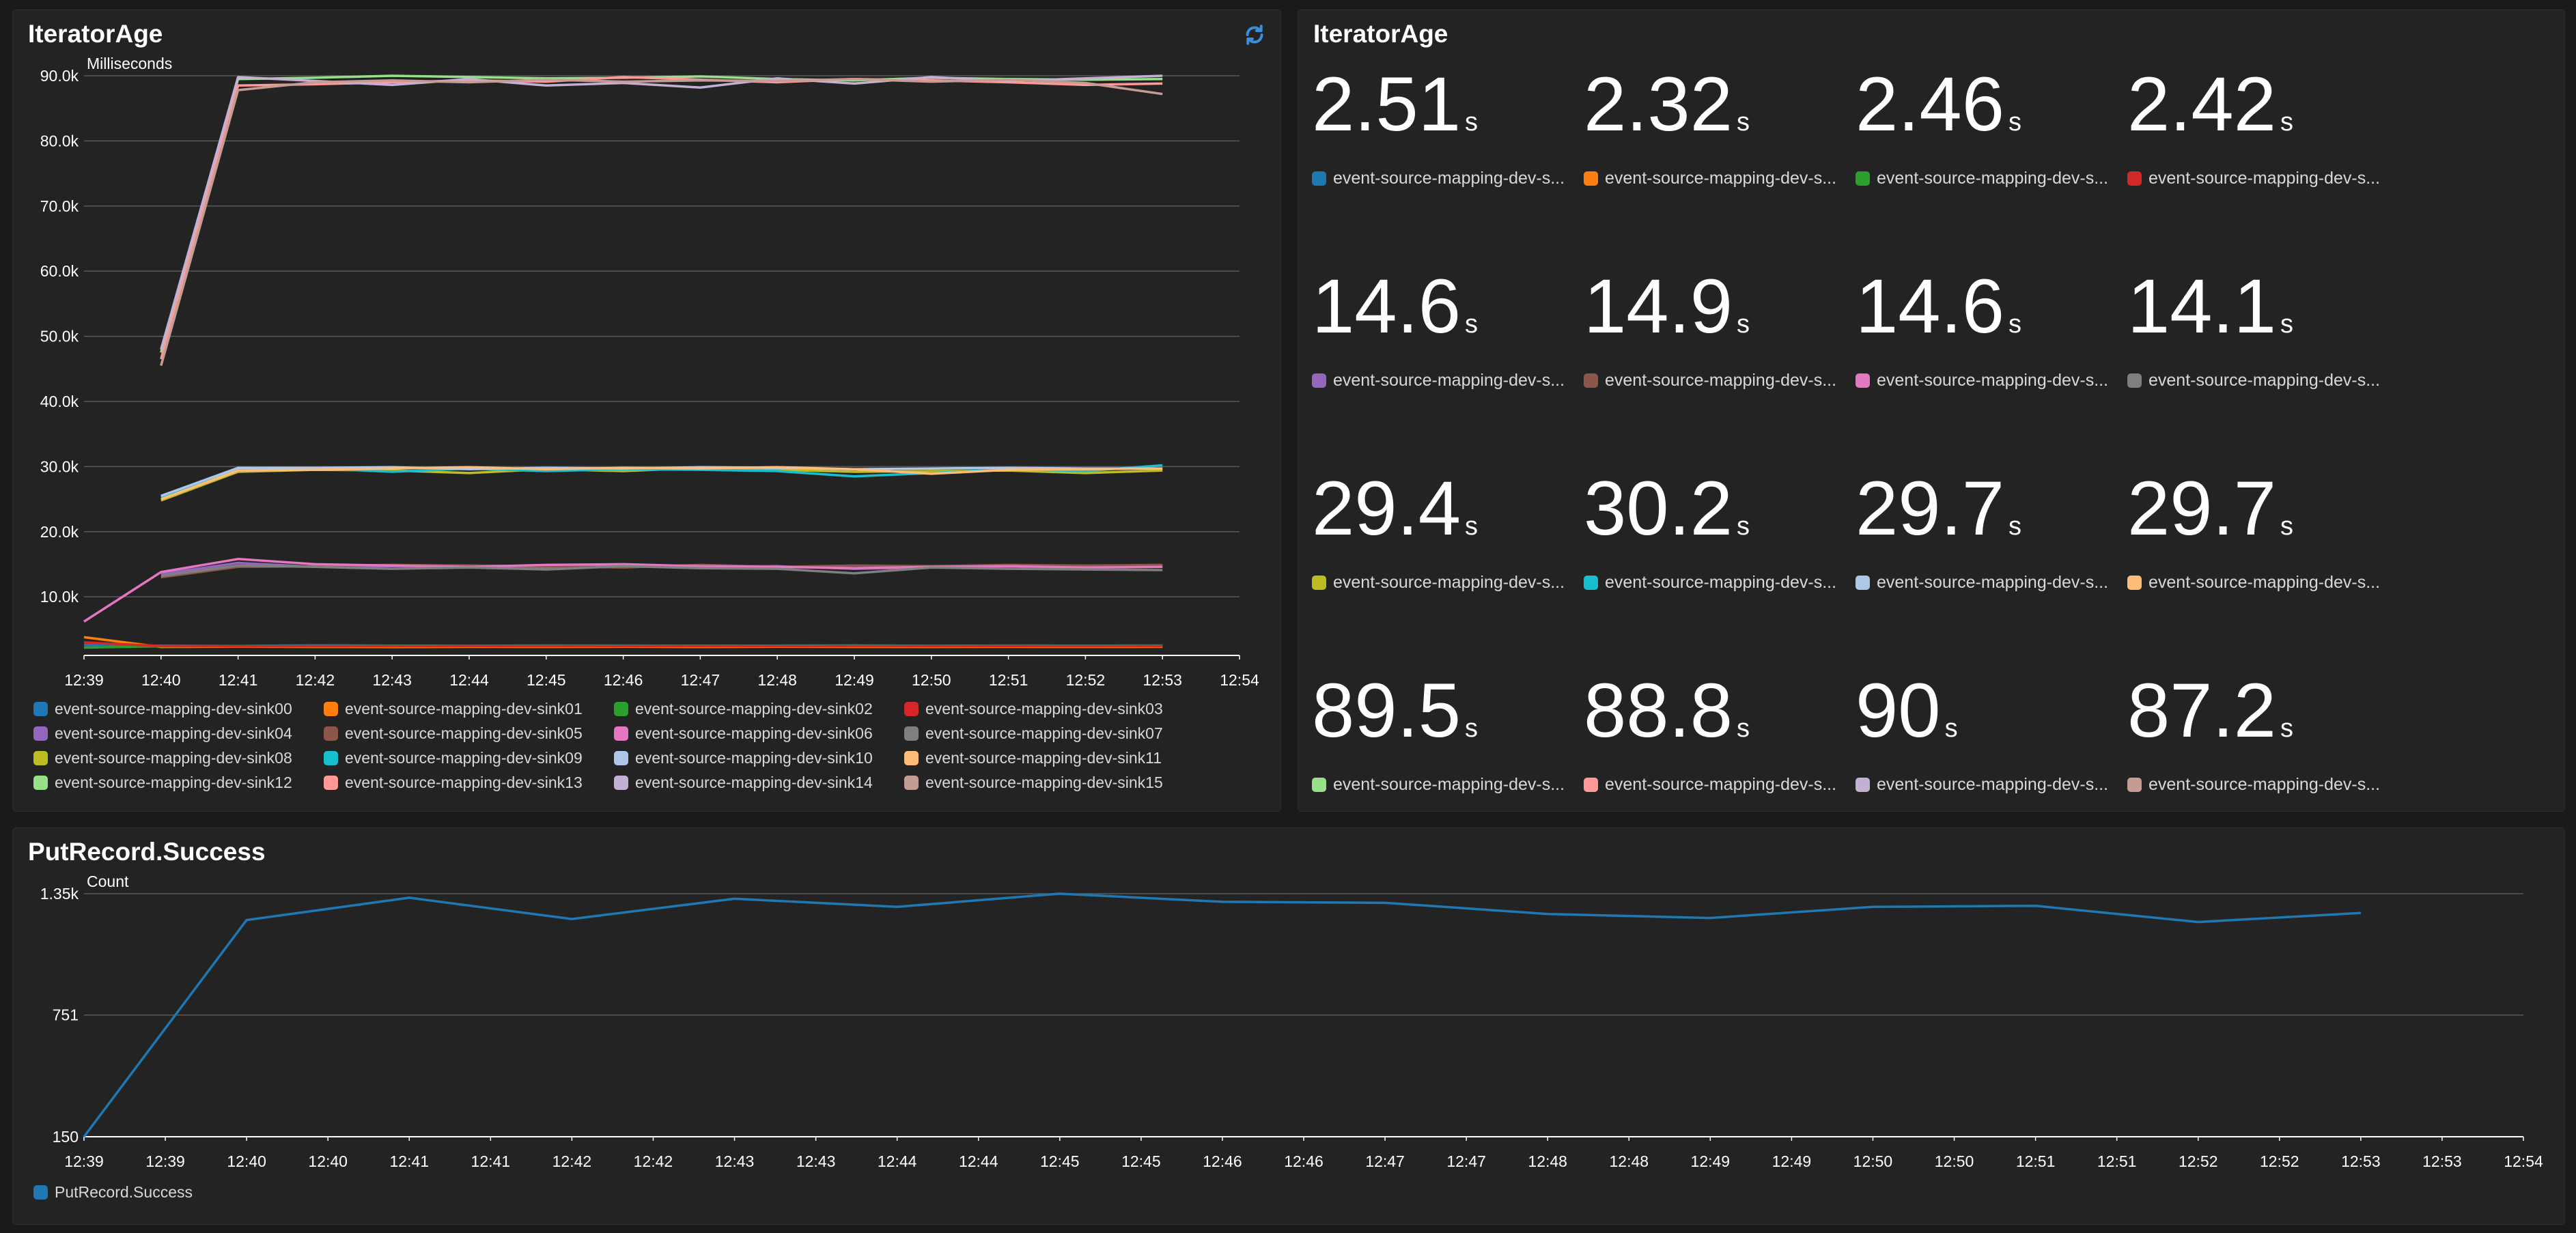 This screenshot has height=1233, width=2576. What do you see at coordinates (165, 1161) in the screenshot?
I see `x-tick-label: 12:39` at bounding box center [165, 1161].